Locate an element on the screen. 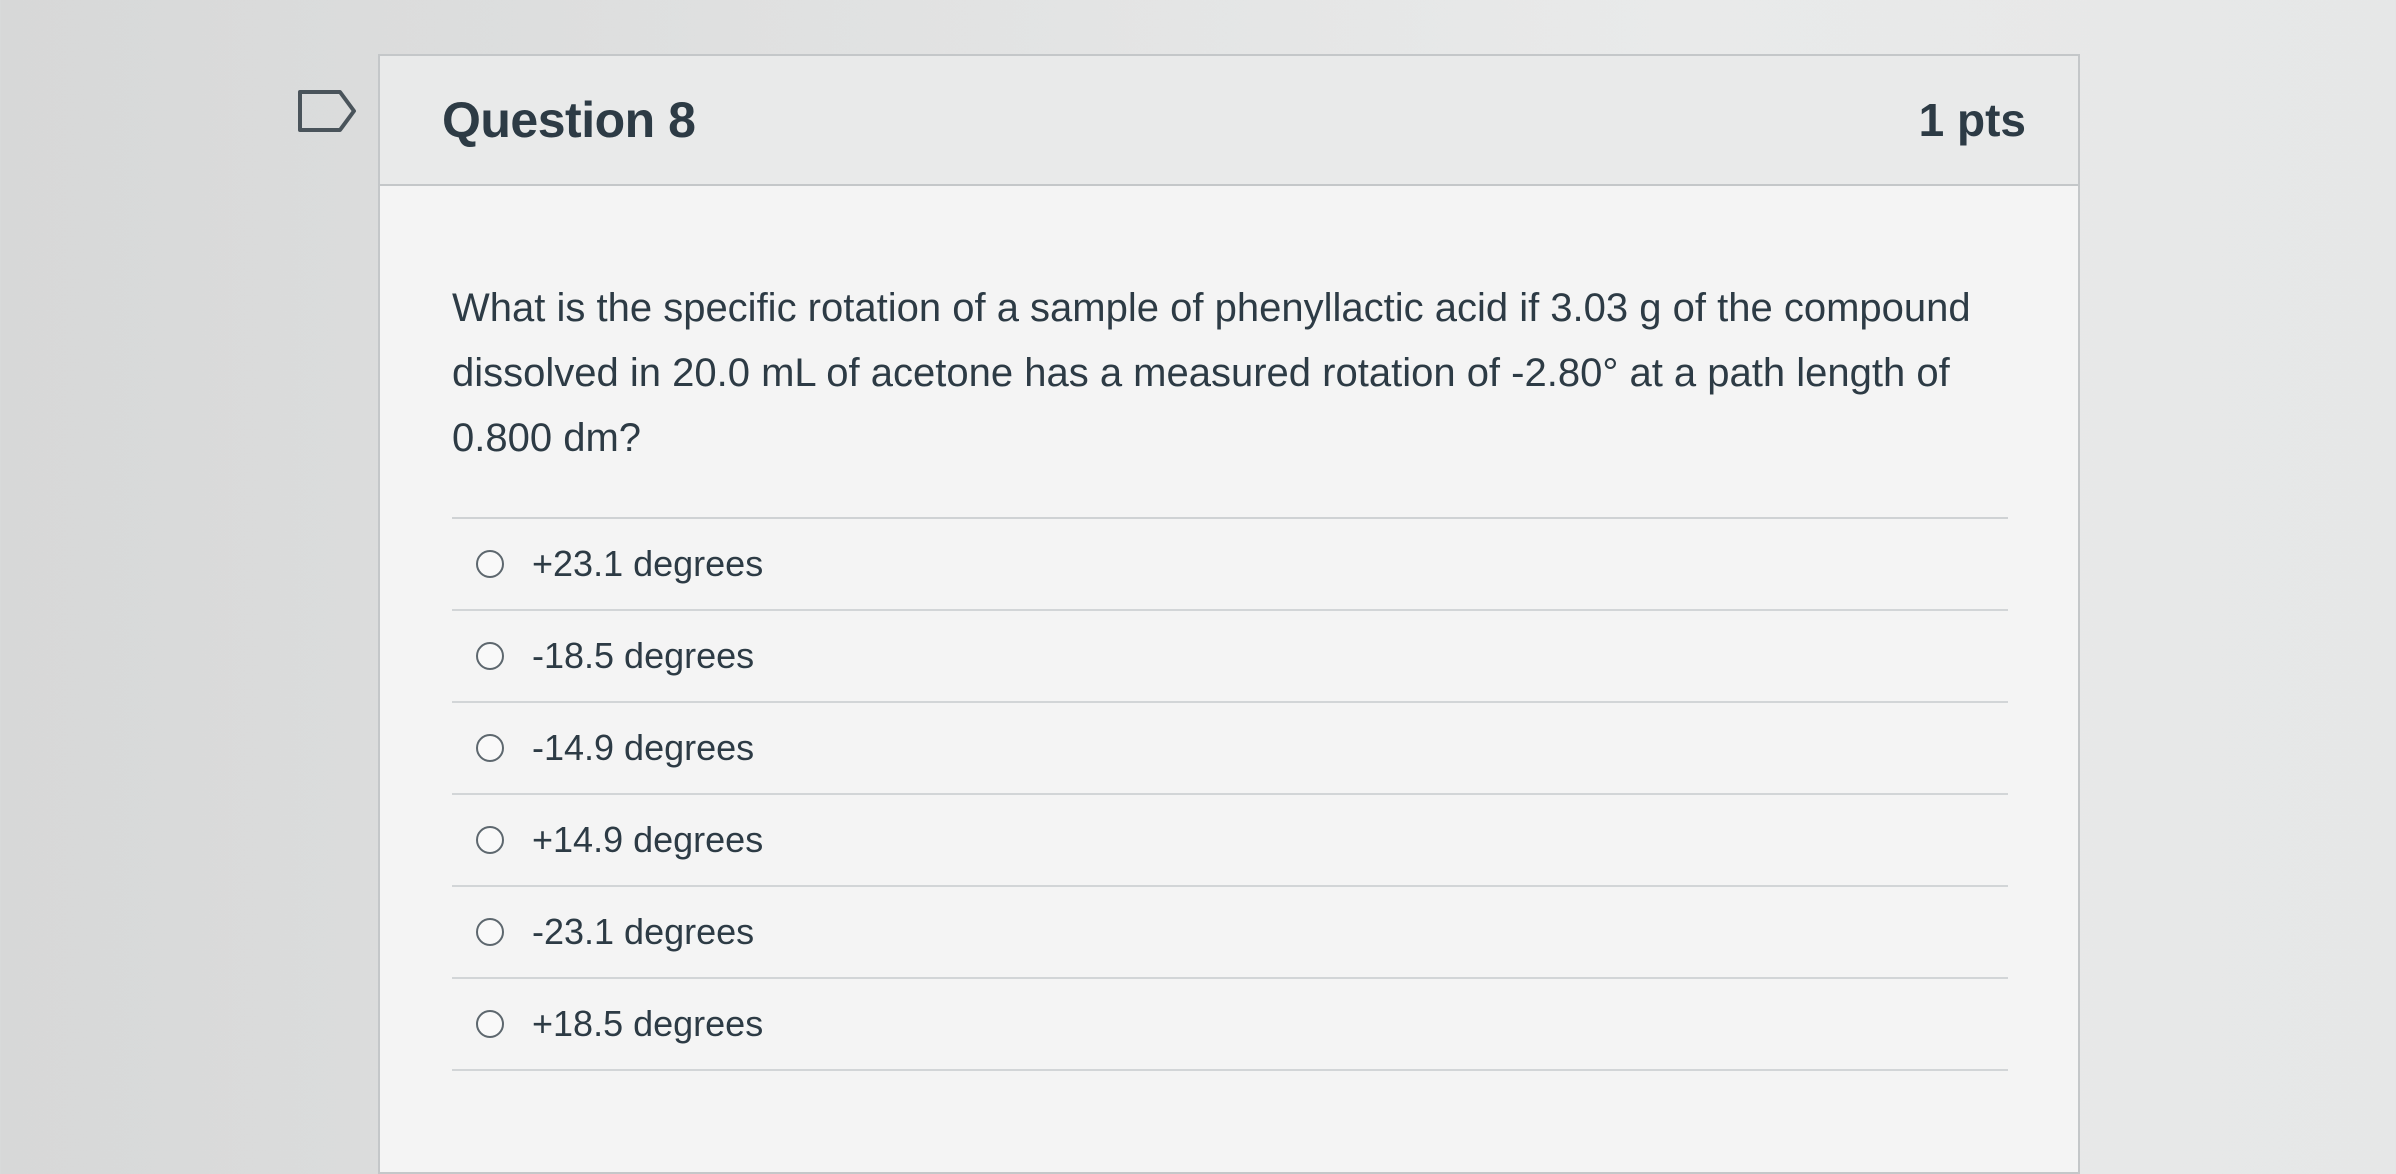  answer-option: +23.1 degrees is located at coordinates (1230, 565).